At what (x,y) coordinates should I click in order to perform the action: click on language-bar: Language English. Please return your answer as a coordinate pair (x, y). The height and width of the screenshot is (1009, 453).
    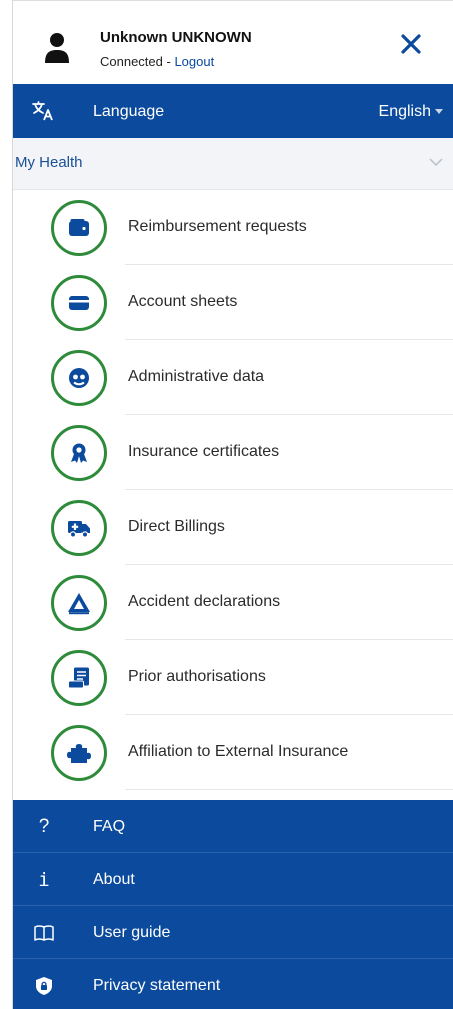
    Looking at the image, I should click on (233, 111).